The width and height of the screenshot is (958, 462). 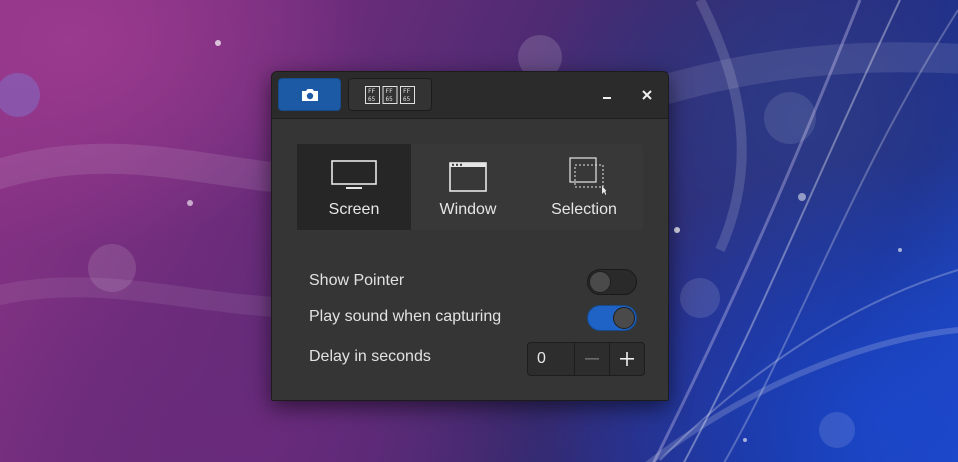 I want to click on capture-mode-selector: Screen Window Selection, so click(x=470, y=187).